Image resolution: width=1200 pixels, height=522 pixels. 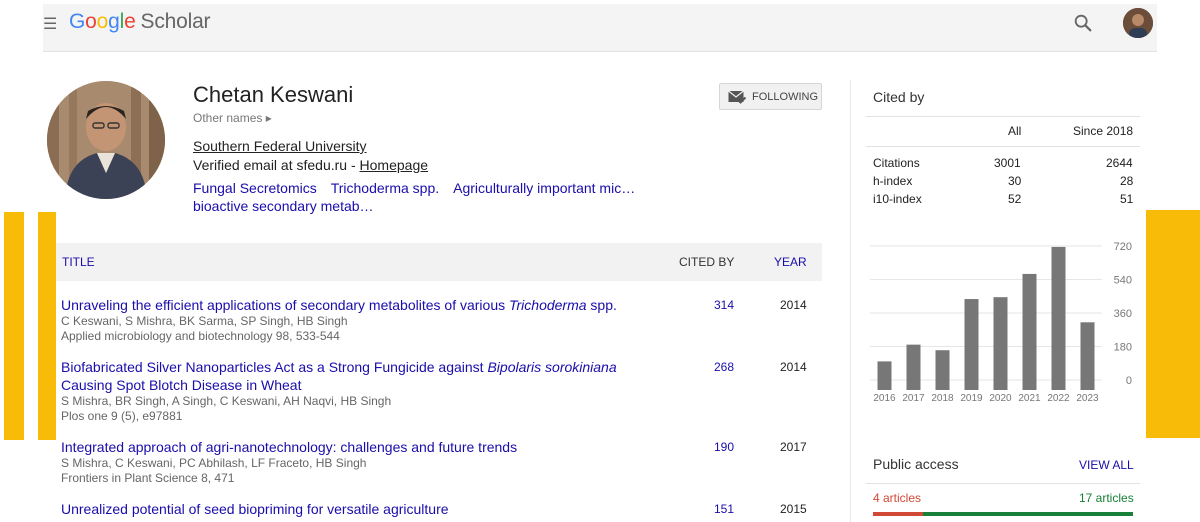 What do you see at coordinates (1173, 324) in the screenshot?
I see `decor-bar-right` at bounding box center [1173, 324].